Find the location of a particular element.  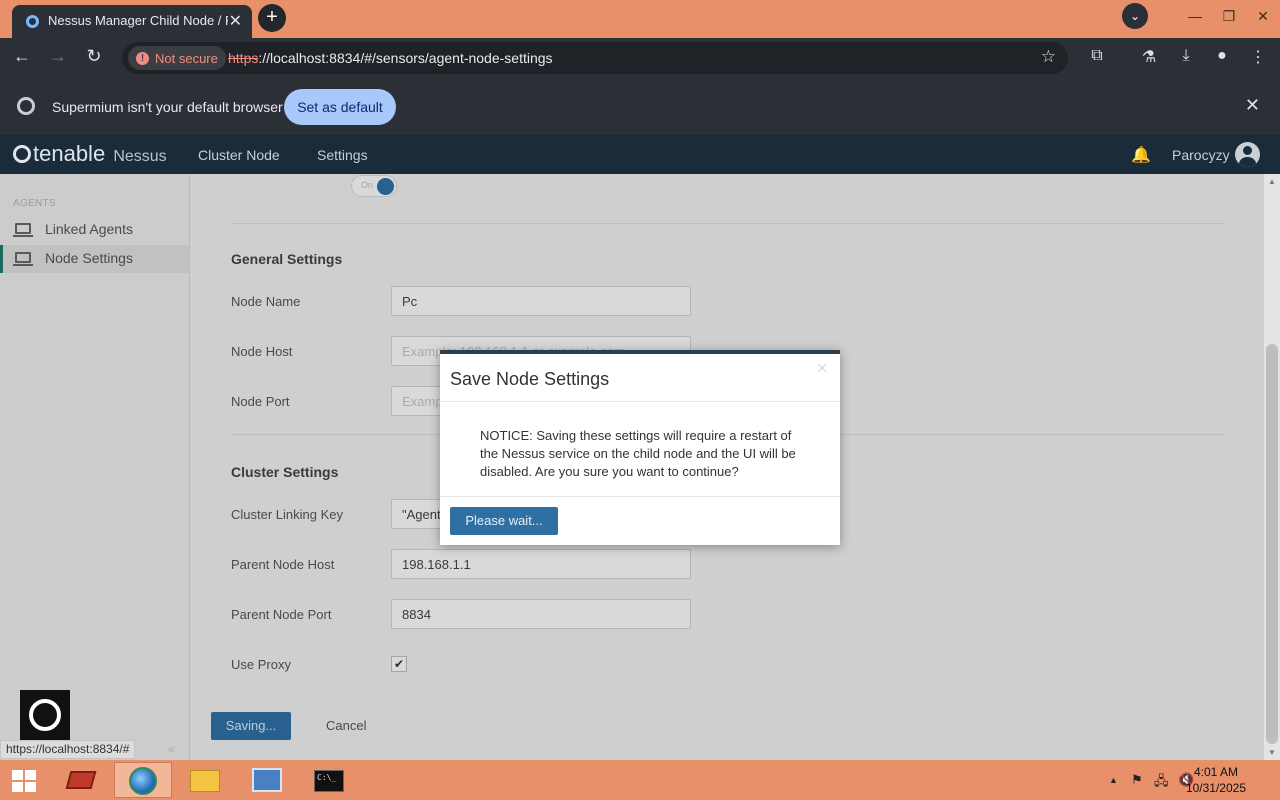

network-icon: 🖧 is located at coordinates (1161, 783).